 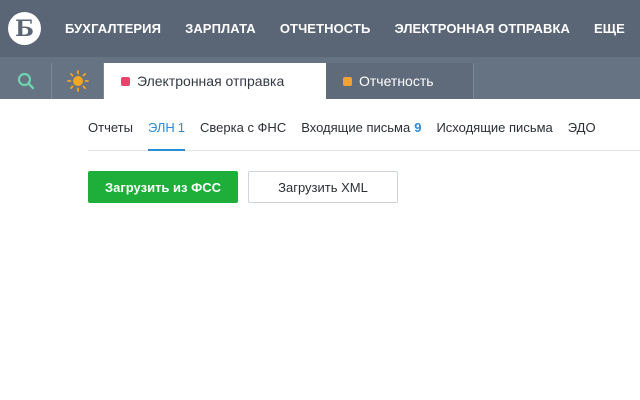 What do you see at coordinates (110, 133) in the screenshot?
I see `subtab-reports: Отчеты` at bounding box center [110, 133].